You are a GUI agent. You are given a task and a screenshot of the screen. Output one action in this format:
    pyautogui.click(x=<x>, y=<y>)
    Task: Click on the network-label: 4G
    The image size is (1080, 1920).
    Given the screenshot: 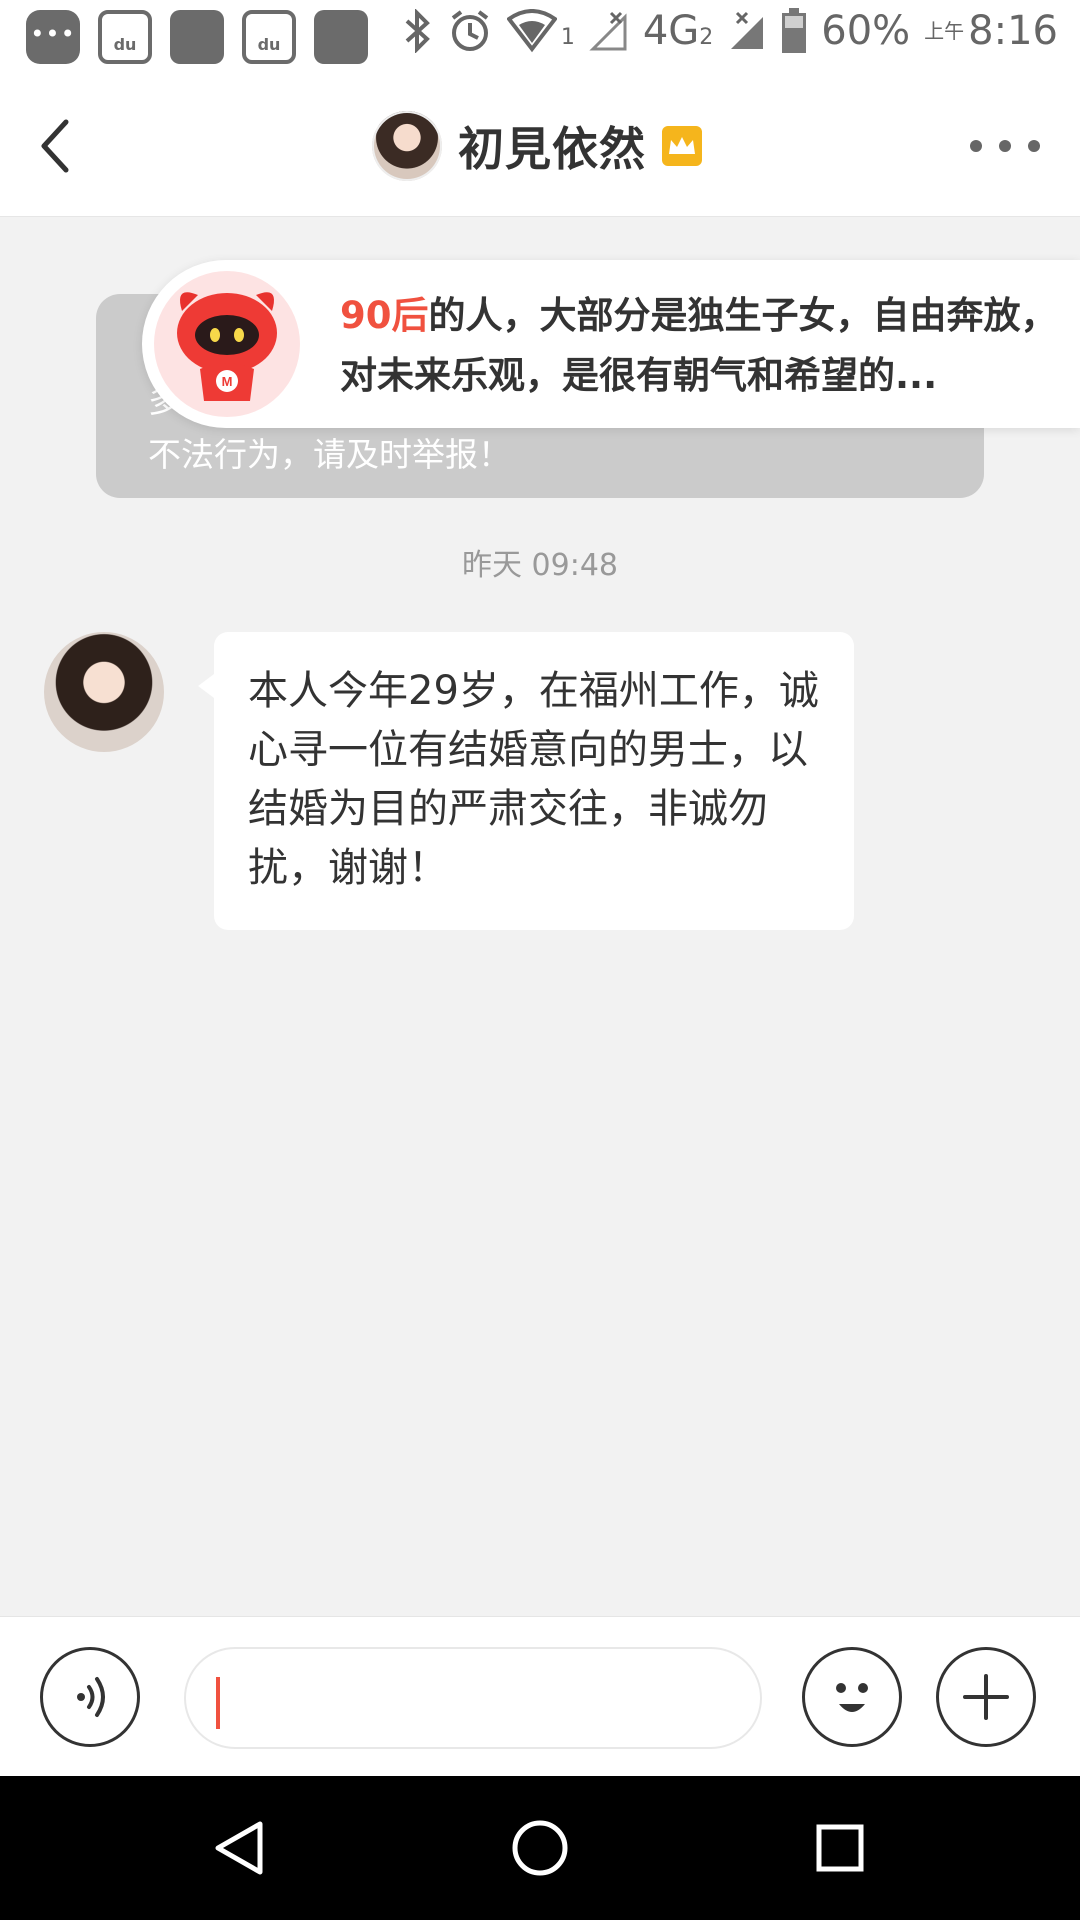 What is the action you would take?
    pyautogui.click(x=671, y=31)
    